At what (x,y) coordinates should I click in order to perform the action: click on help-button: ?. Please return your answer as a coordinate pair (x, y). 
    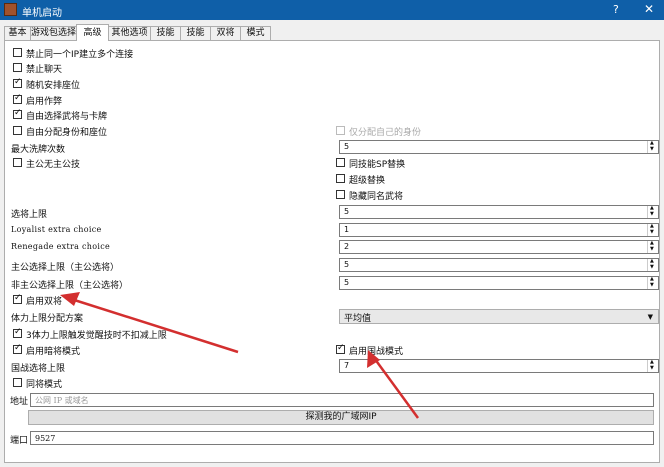
    Looking at the image, I should click on (616, 9).